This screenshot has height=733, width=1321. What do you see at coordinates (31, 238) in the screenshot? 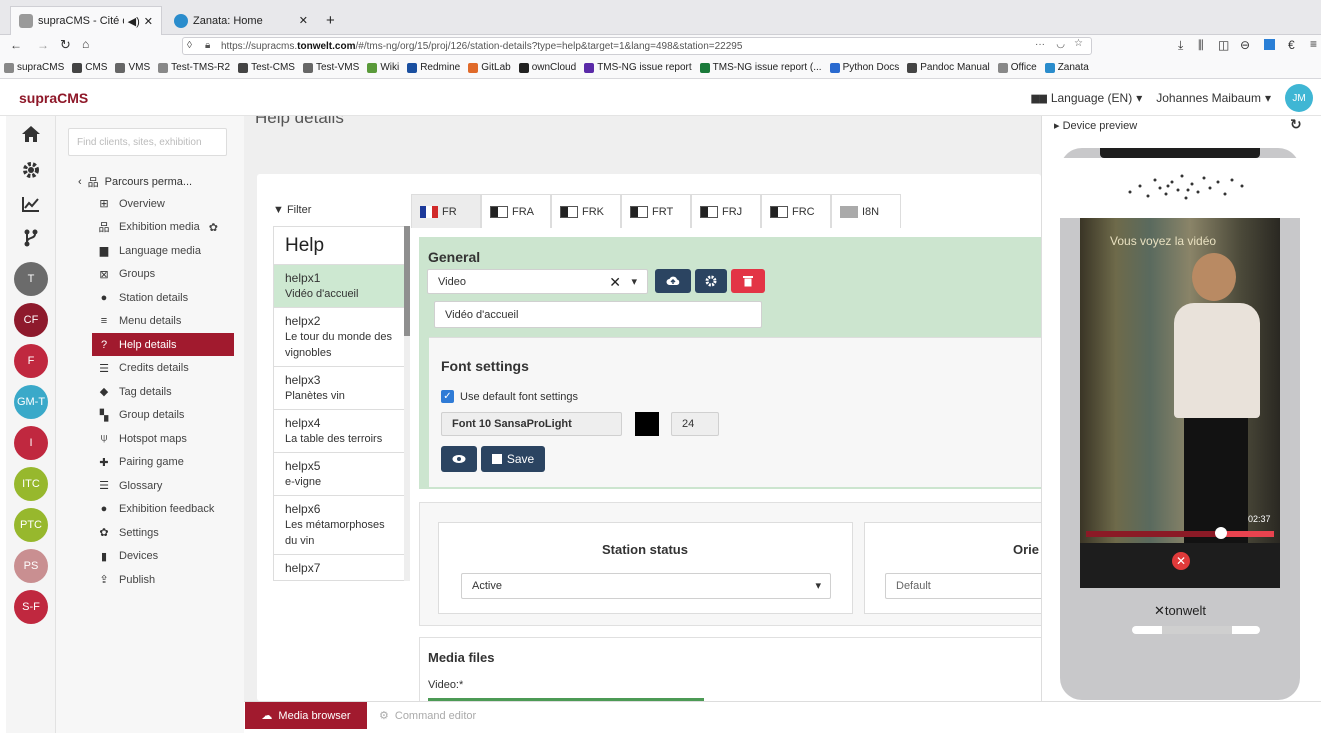
I see `code-fork-icon` at bounding box center [31, 238].